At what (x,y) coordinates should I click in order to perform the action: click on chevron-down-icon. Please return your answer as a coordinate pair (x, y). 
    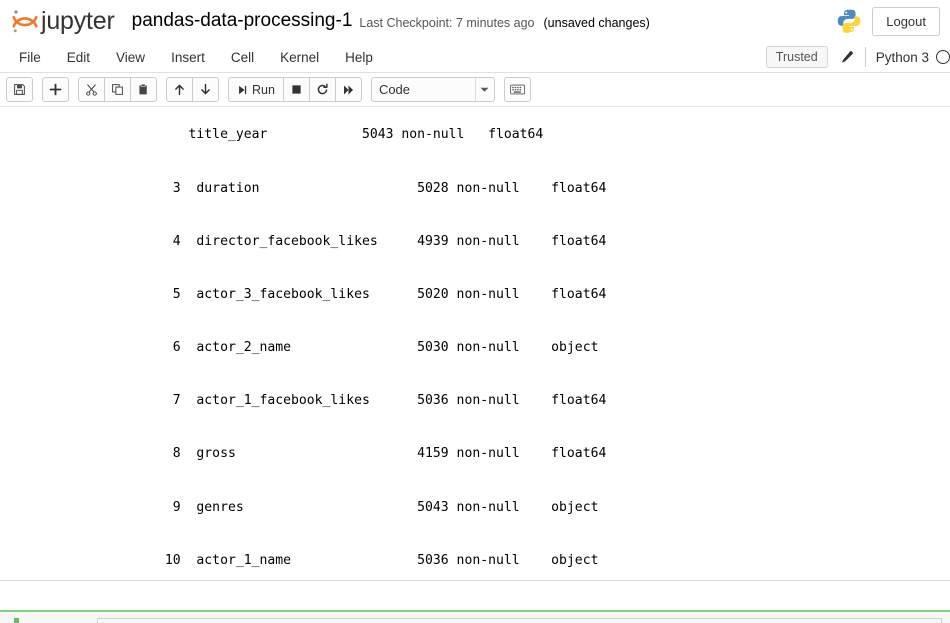
    Looking at the image, I should click on (484, 89).